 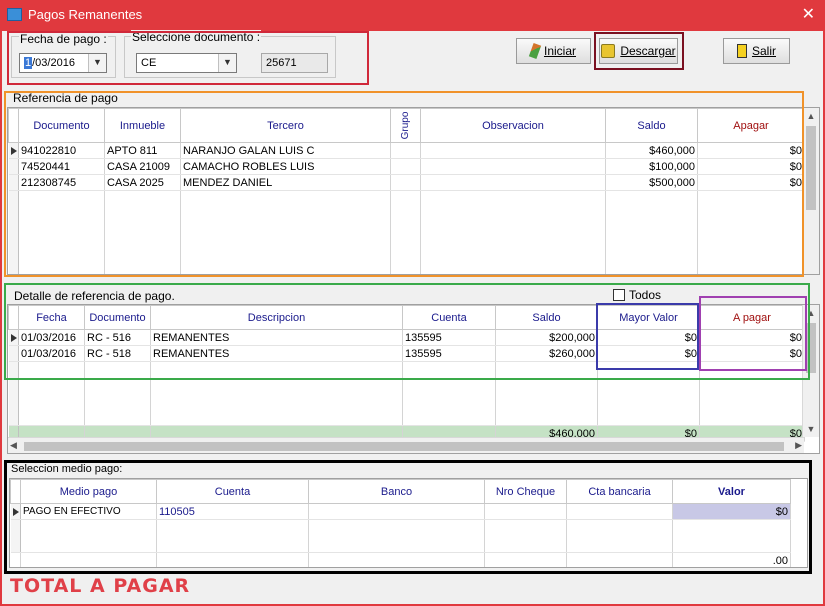 What do you see at coordinates (61, 166) in the screenshot?
I see `cell: 74520441` at bounding box center [61, 166].